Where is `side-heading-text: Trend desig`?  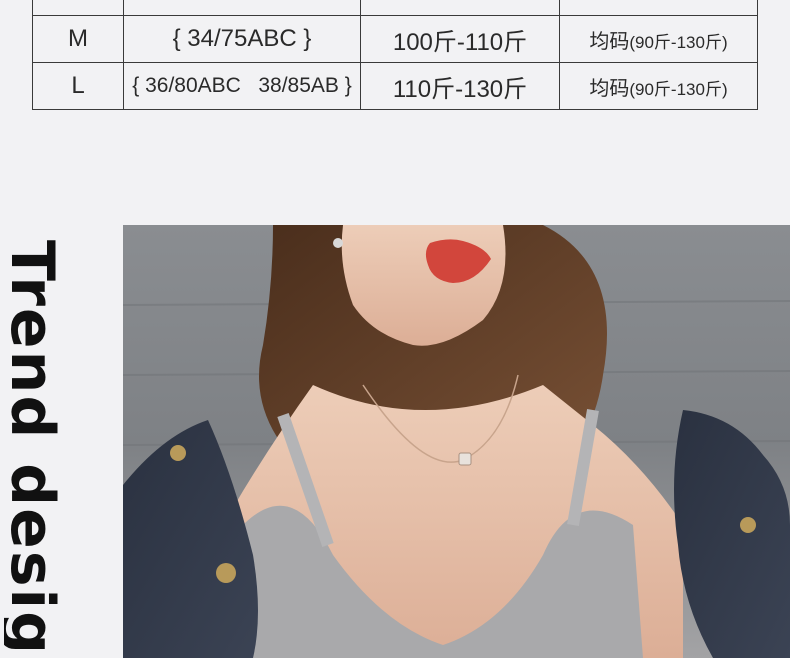 side-heading-text: Trend desig is located at coordinates (34, 448).